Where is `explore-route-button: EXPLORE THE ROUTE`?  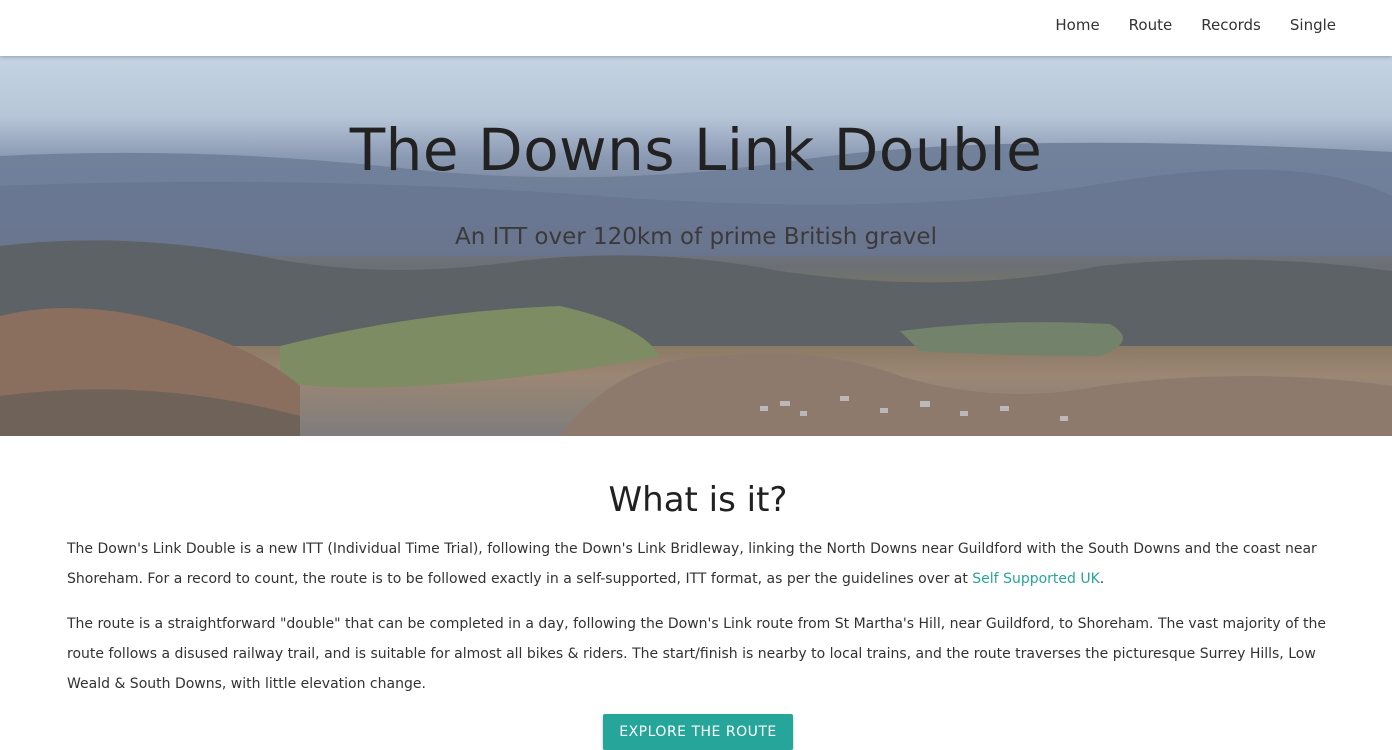 explore-route-button: EXPLORE THE ROUTE is located at coordinates (698, 732).